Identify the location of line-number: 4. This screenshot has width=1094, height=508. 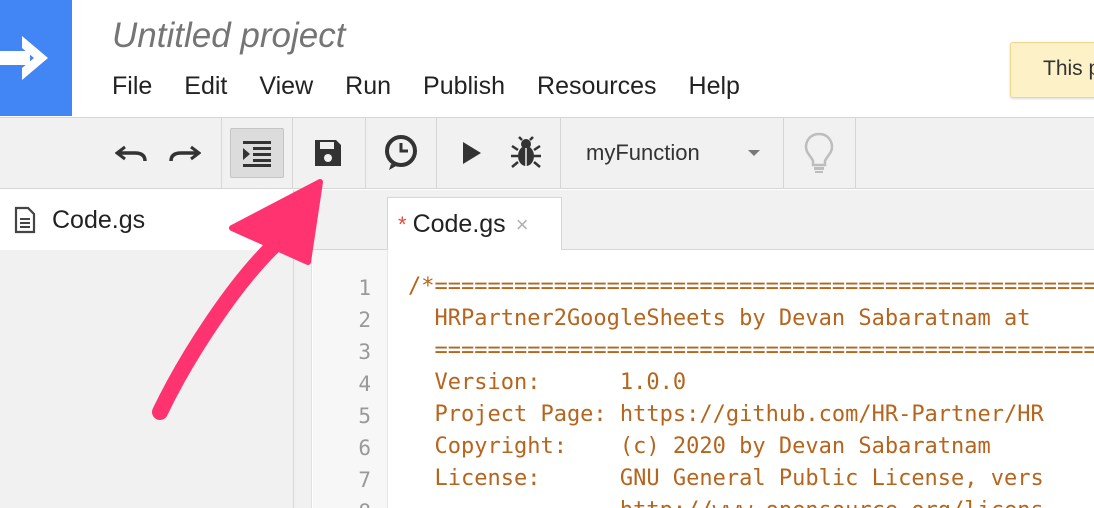
(364, 384).